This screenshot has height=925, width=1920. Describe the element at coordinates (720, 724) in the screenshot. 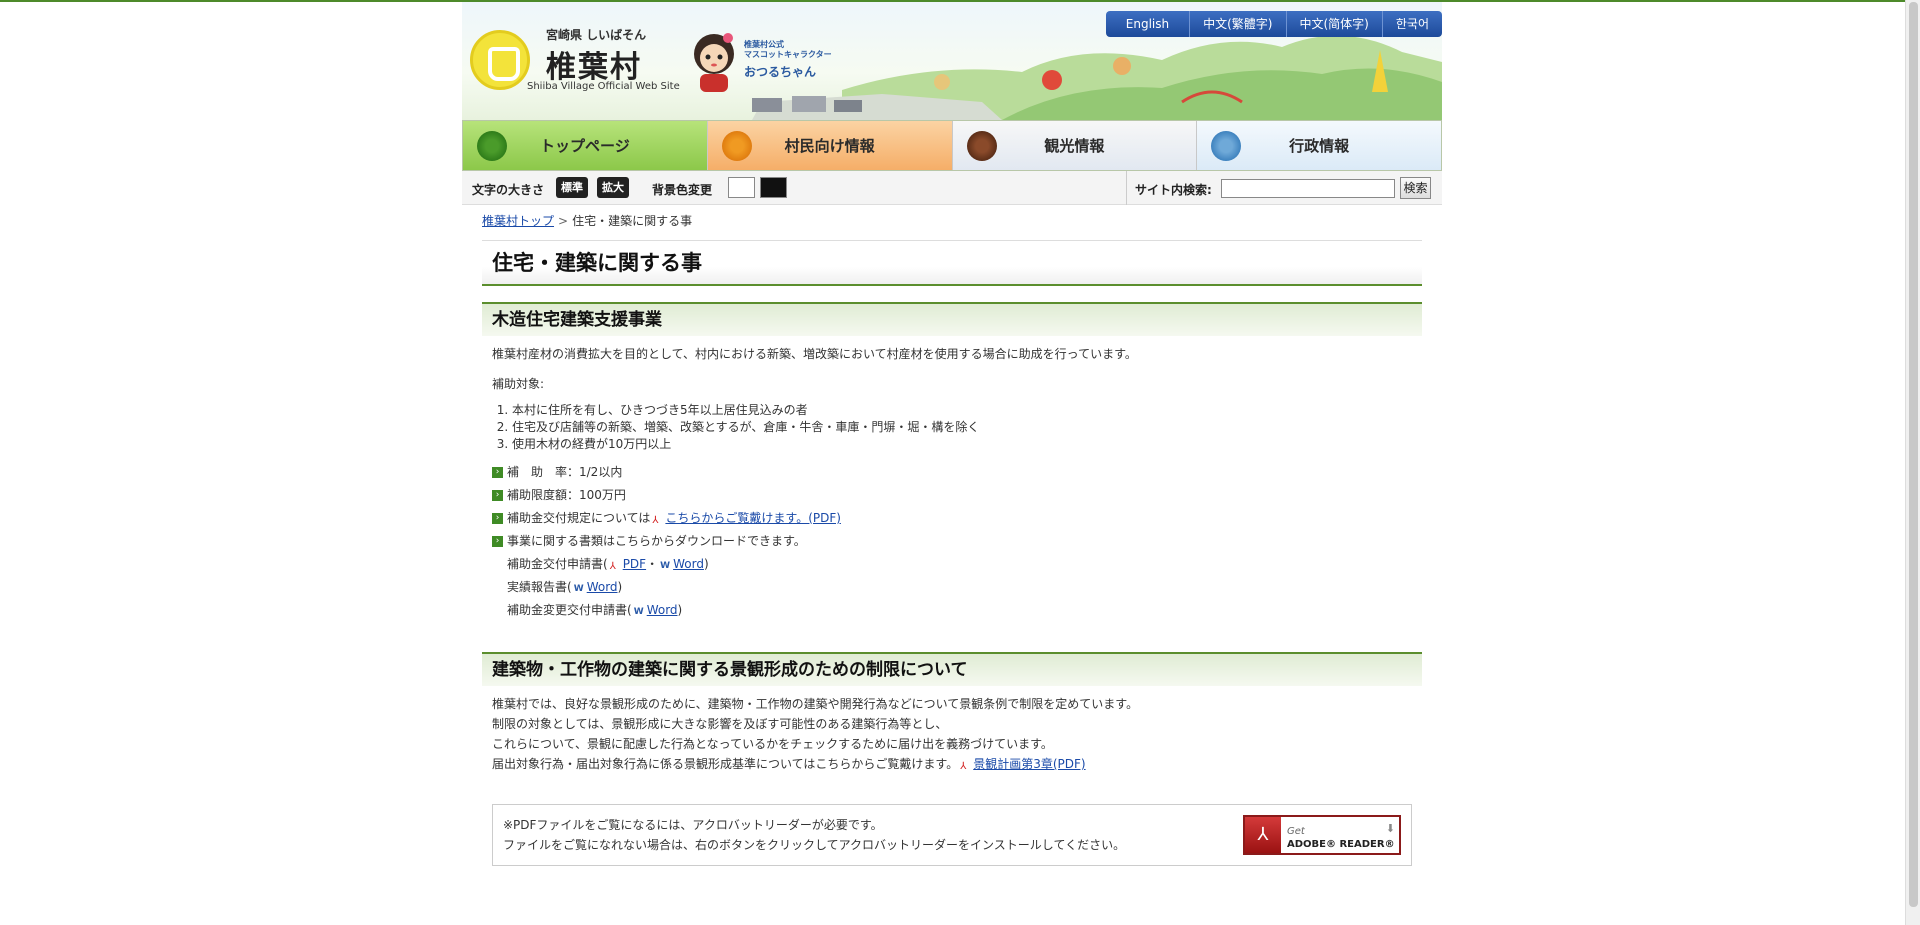

I see `landscape-line: 制限の対象としては、景観形成に大きな影響を及ぼす可能性のある建築行為等とし、` at that location.